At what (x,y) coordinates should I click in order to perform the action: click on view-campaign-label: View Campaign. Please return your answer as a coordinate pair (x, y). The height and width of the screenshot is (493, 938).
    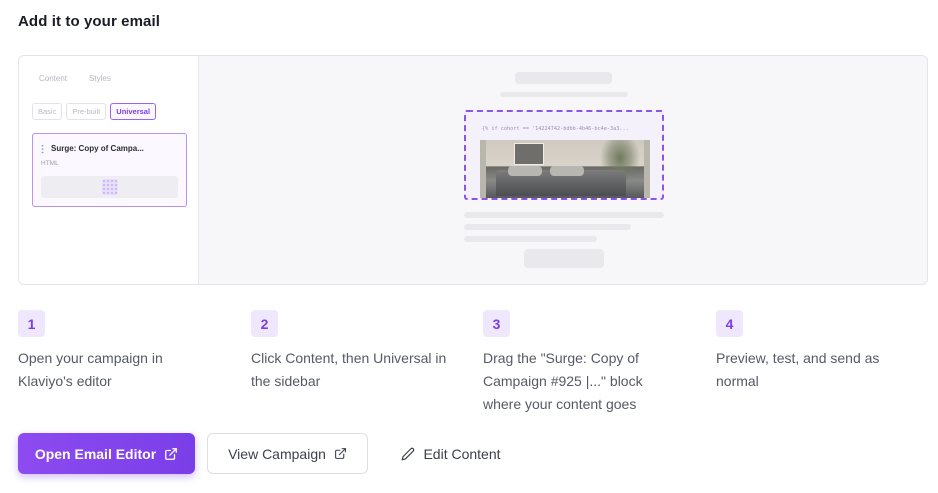
    Looking at the image, I should click on (277, 453).